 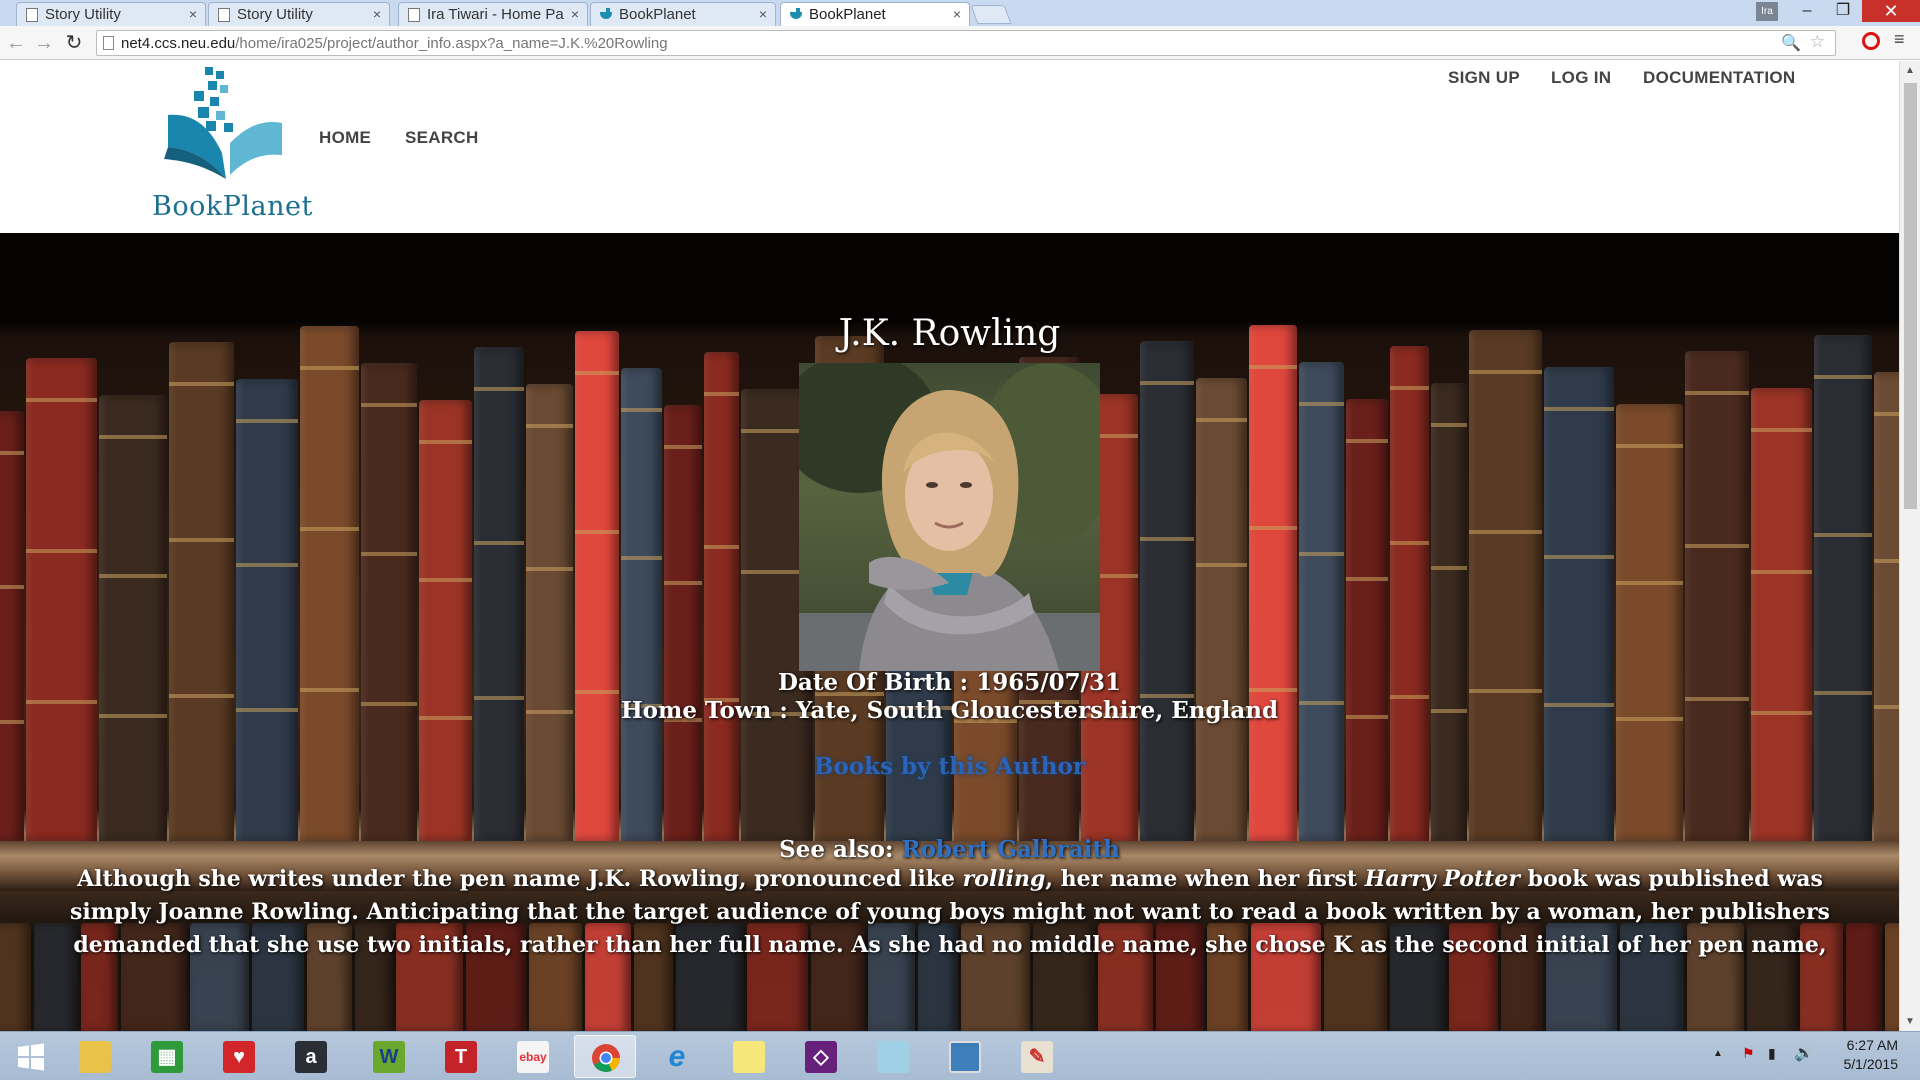 What do you see at coordinates (1772, 1053) in the screenshot?
I see `network-icon: ▮` at bounding box center [1772, 1053].